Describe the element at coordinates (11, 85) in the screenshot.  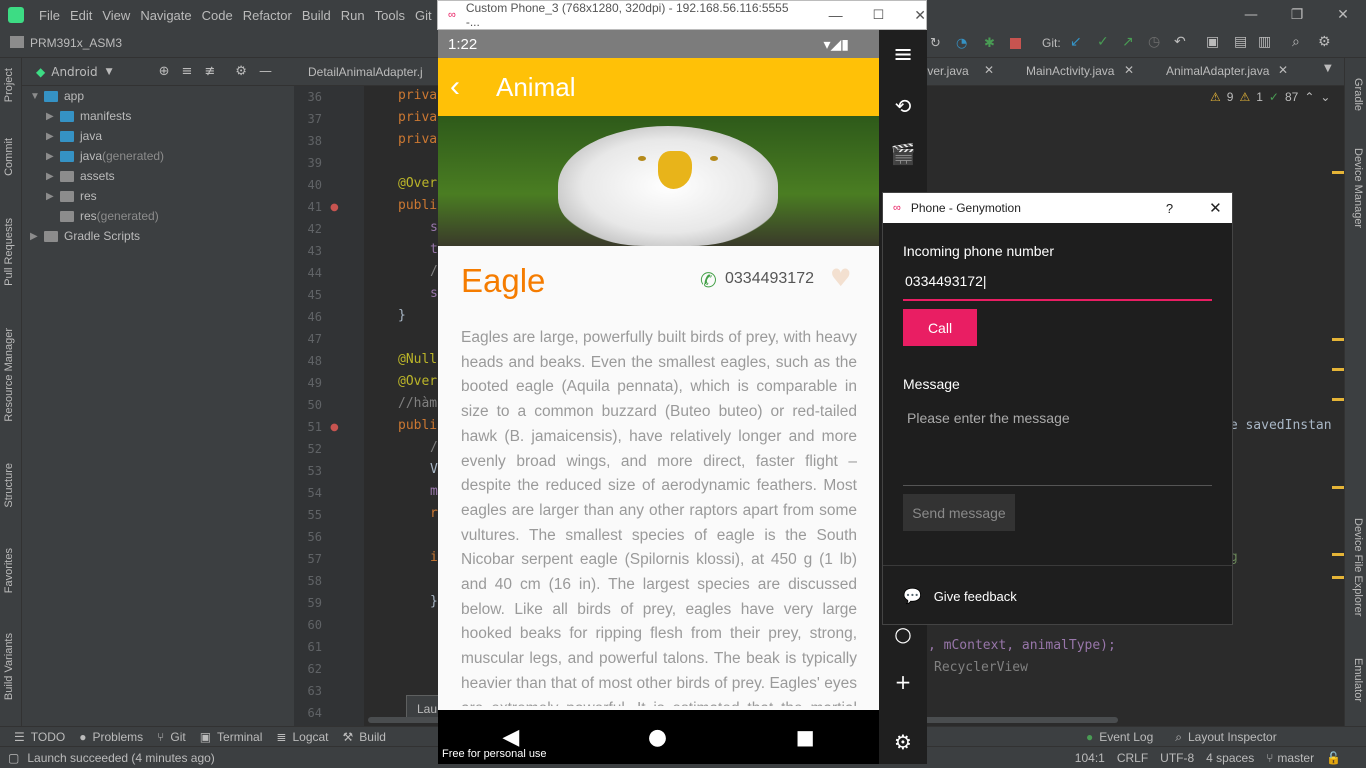
I see `tab-project: Project` at that location.